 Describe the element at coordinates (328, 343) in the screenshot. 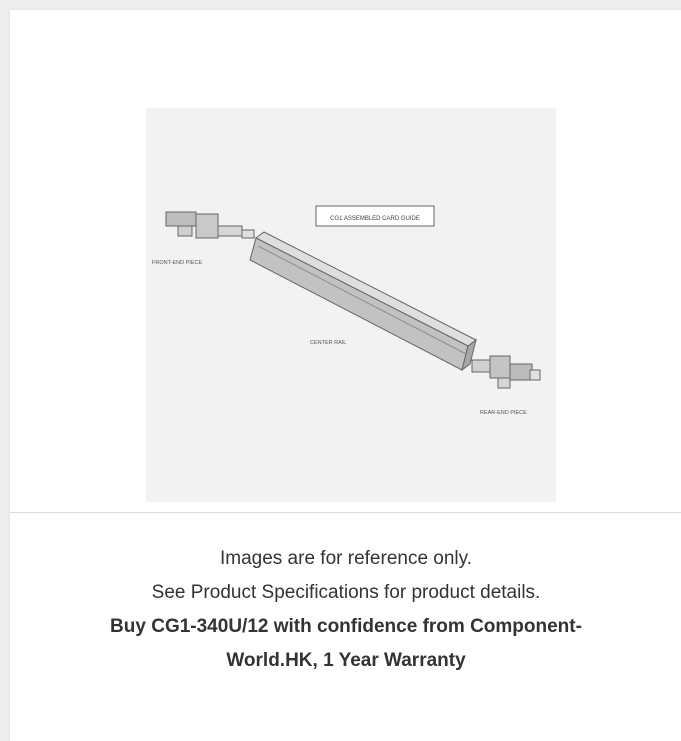

I see `center-rail-label: CENTER RAIL` at that location.